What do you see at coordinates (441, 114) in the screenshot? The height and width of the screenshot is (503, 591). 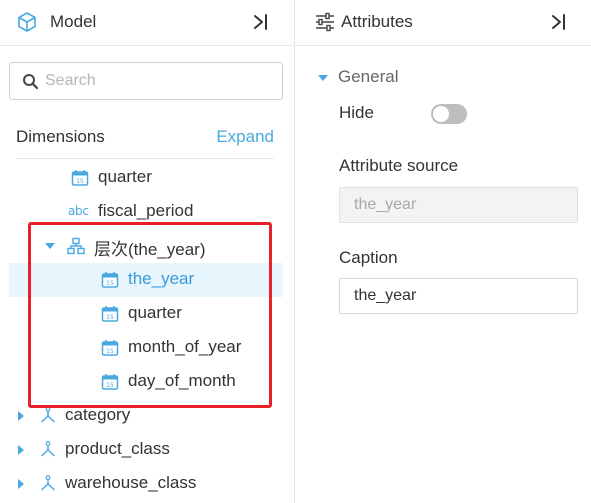 I see `toggle-knob` at bounding box center [441, 114].